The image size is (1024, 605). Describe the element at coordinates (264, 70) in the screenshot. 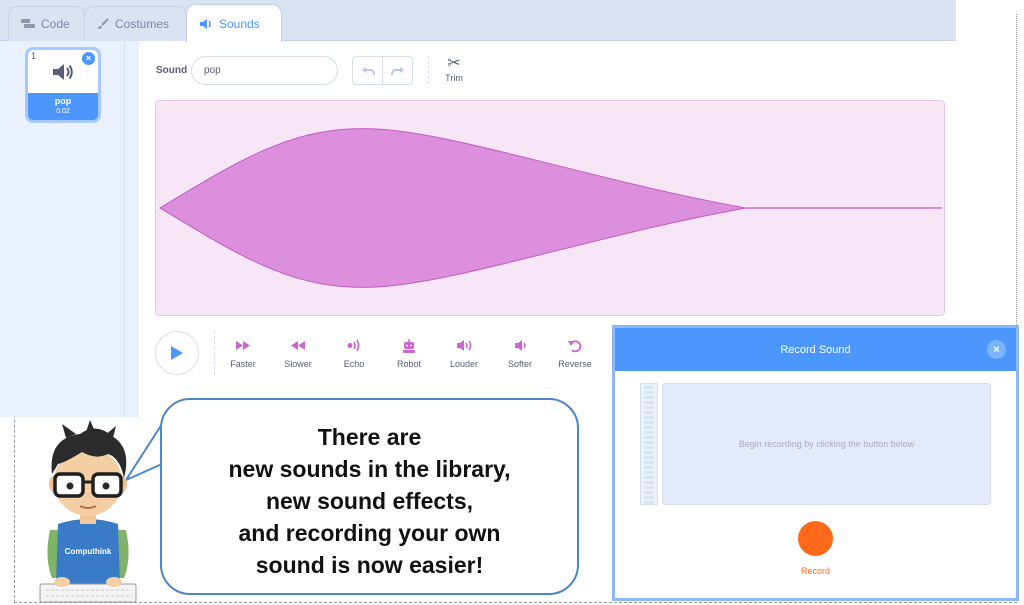

I see `sound-name-input` at that location.